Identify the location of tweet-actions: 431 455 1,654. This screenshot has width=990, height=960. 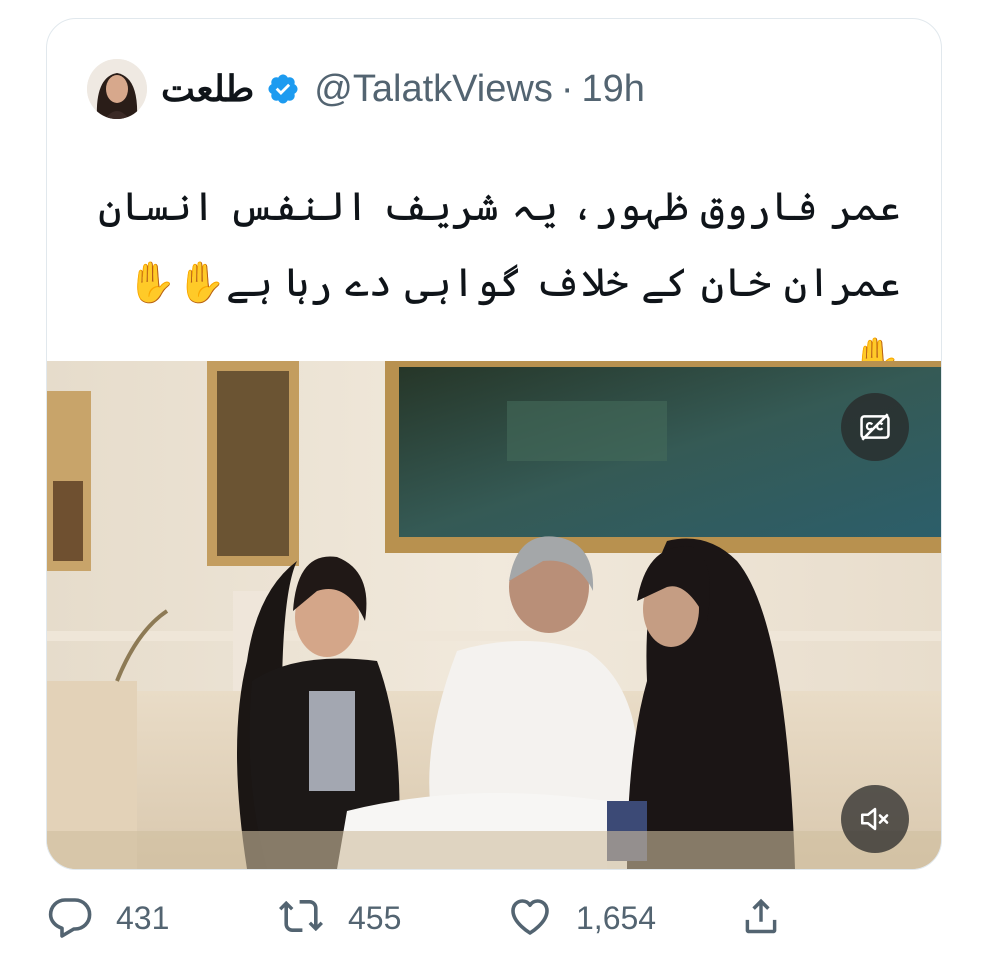
(426, 918).